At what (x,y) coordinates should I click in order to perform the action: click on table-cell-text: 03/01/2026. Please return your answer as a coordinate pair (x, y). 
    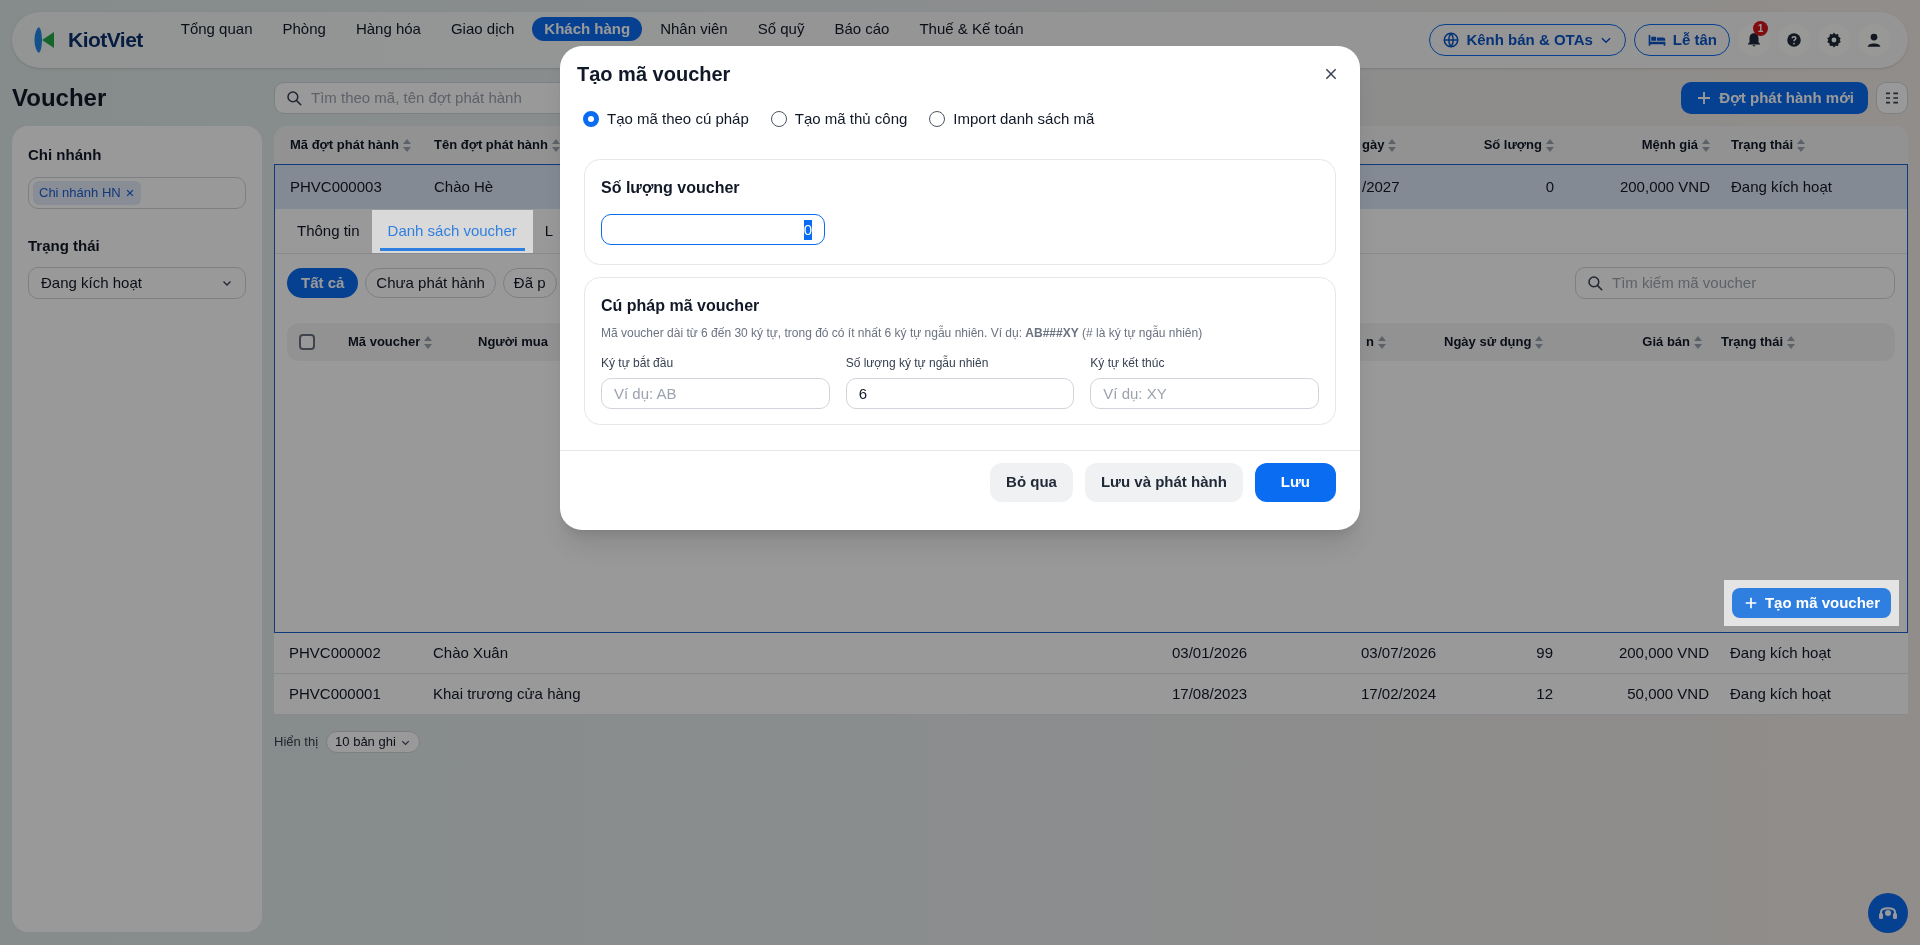
    Looking at the image, I should click on (1210, 652).